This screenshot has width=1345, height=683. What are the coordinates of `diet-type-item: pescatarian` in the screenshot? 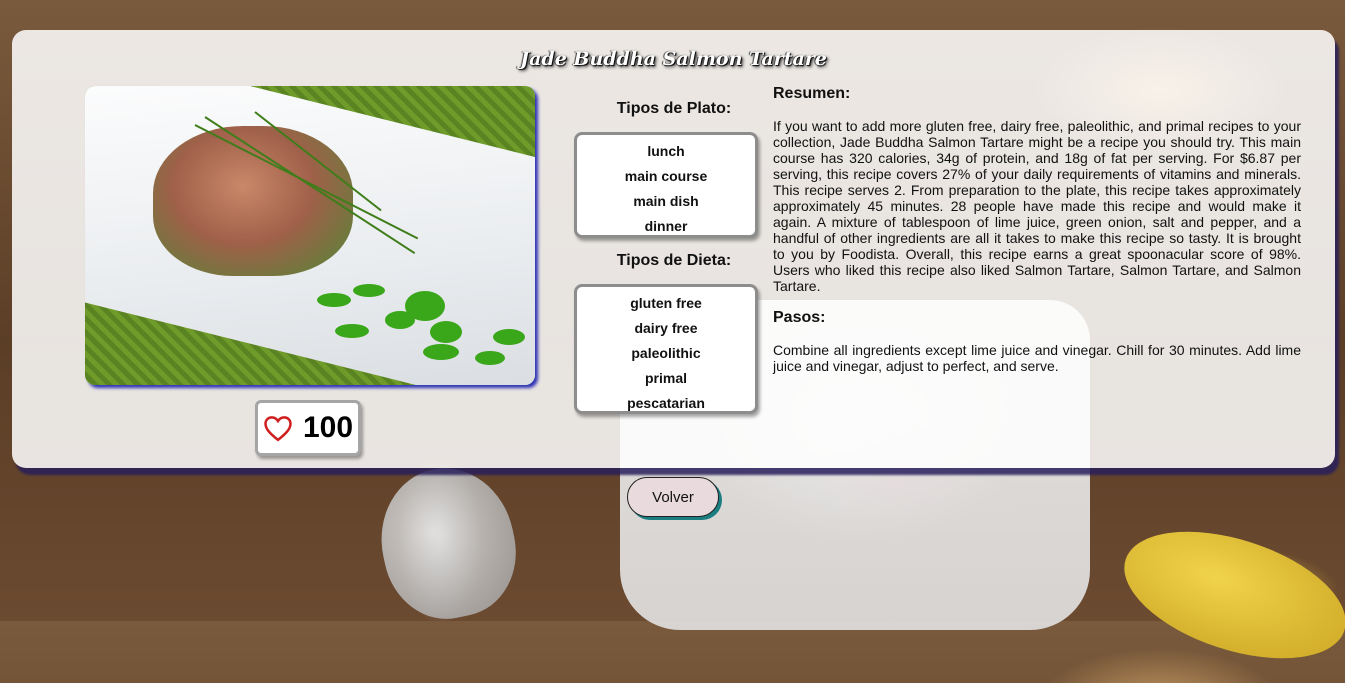 It's located at (666, 403).